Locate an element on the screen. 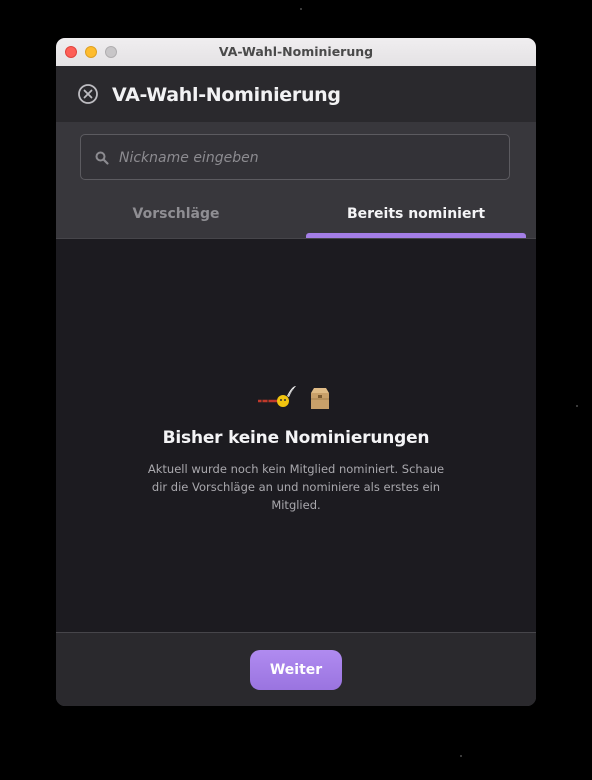 This screenshot has height=780, width=592. search-and-tabs: Vorschläge Bereits nominiert is located at coordinates (296, 180).